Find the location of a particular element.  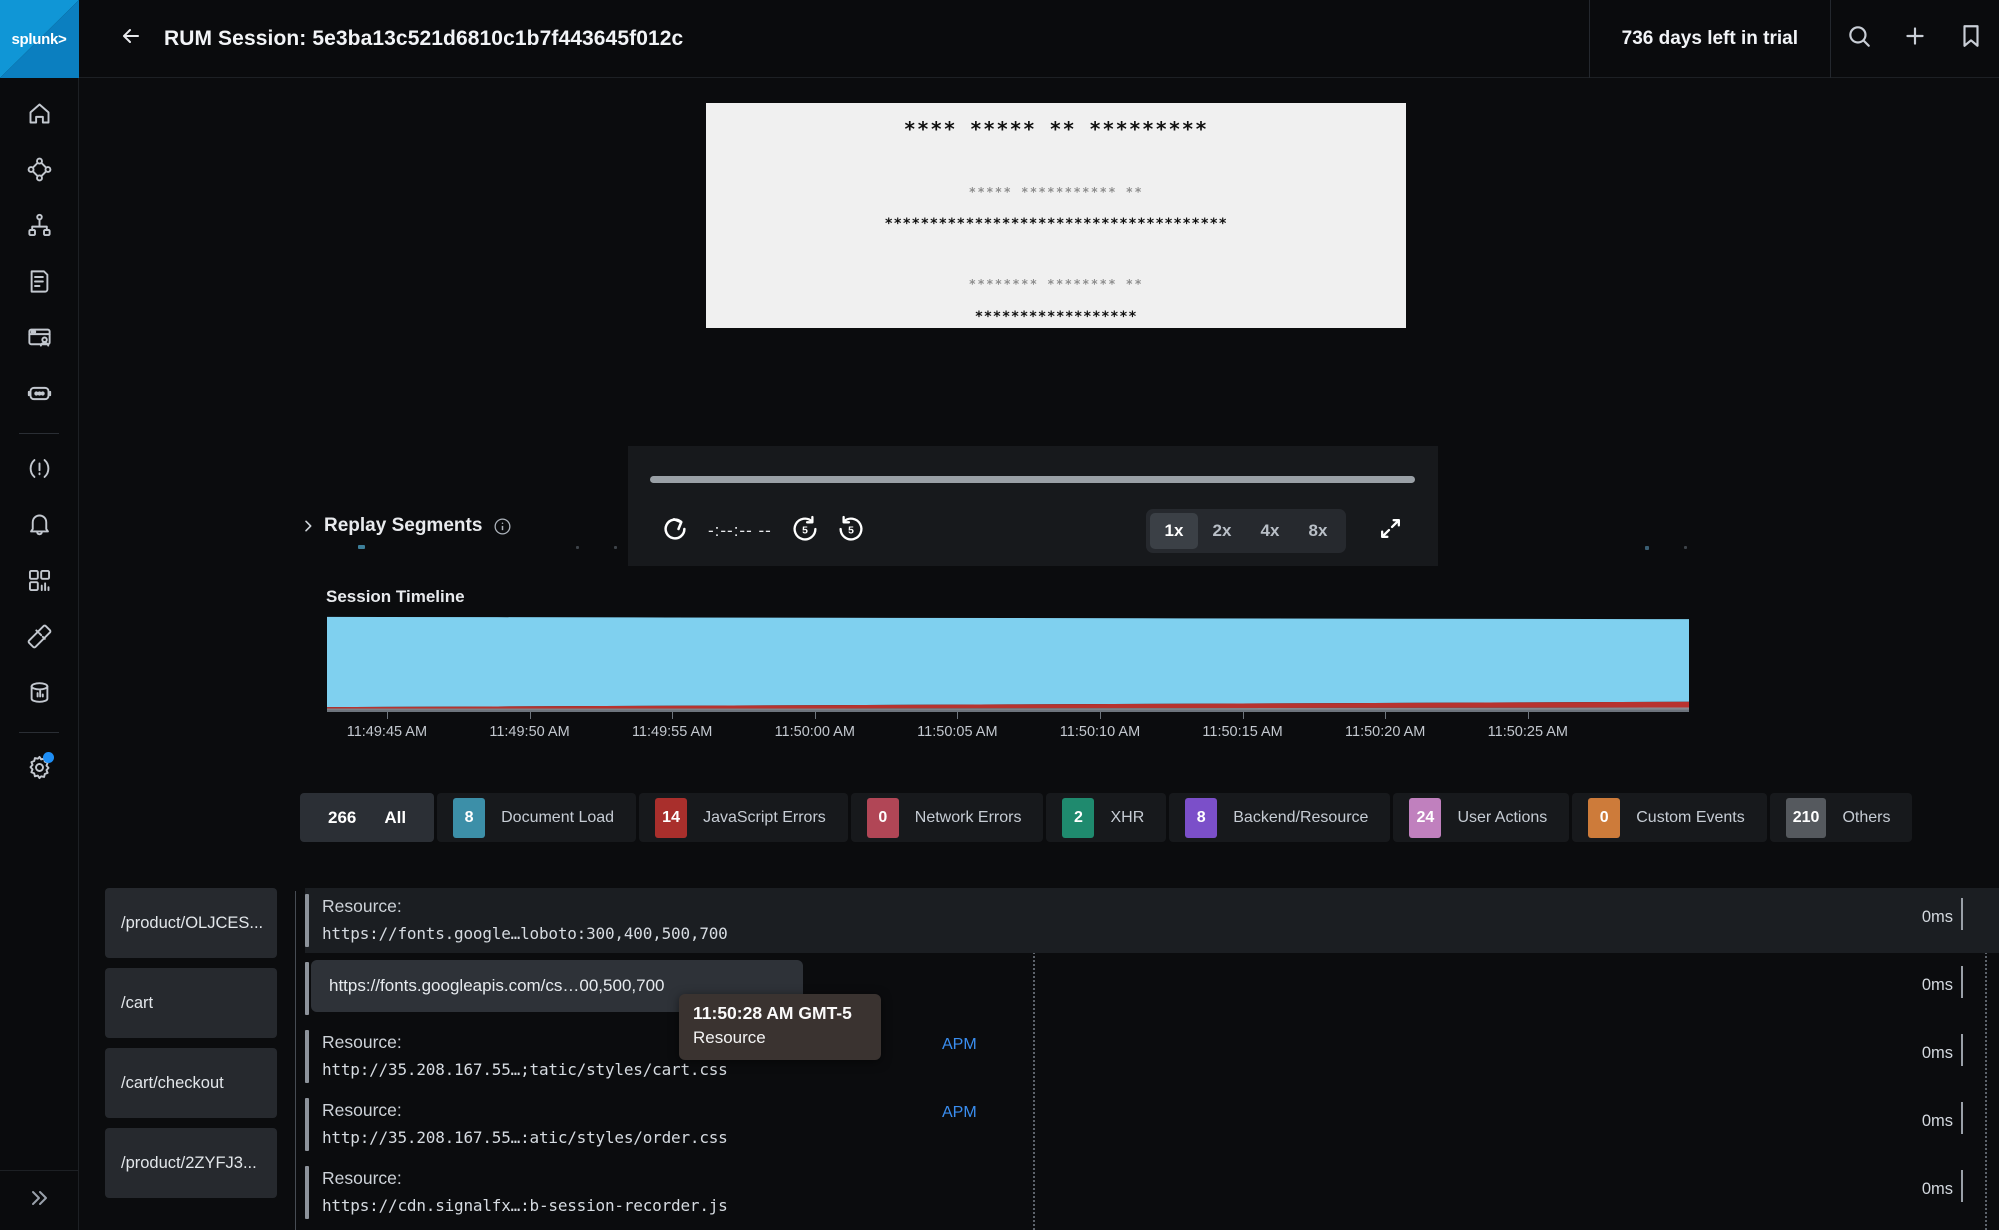

restart-button is located at coordinates (675, 531).